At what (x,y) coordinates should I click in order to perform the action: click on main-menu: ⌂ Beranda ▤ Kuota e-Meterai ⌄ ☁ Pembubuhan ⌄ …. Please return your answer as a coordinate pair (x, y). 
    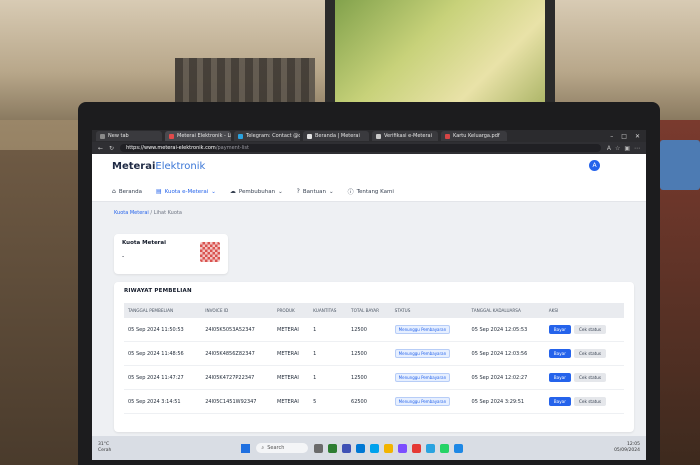
    Looking at the image, I should click on (369, 191).